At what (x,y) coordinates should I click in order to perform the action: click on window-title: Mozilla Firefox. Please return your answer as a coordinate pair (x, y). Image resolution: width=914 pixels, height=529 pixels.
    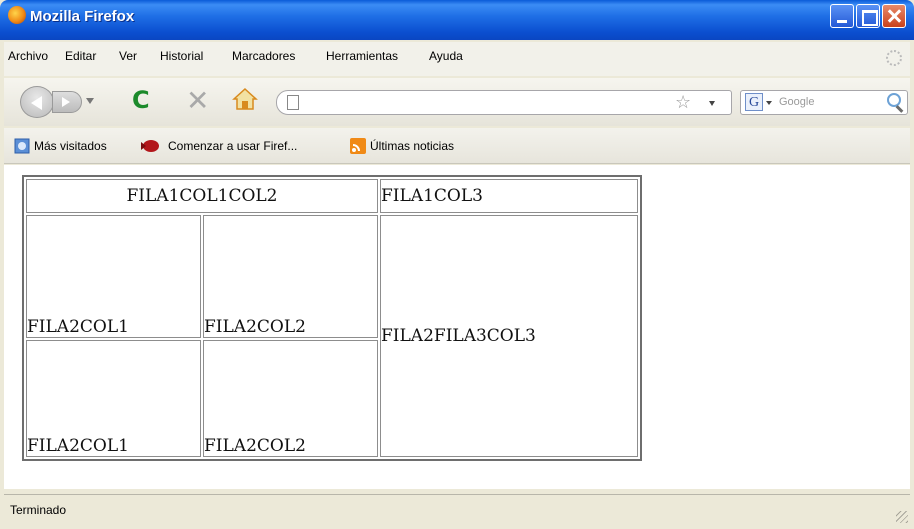
    Looking at the image, I should click on (82, 16).